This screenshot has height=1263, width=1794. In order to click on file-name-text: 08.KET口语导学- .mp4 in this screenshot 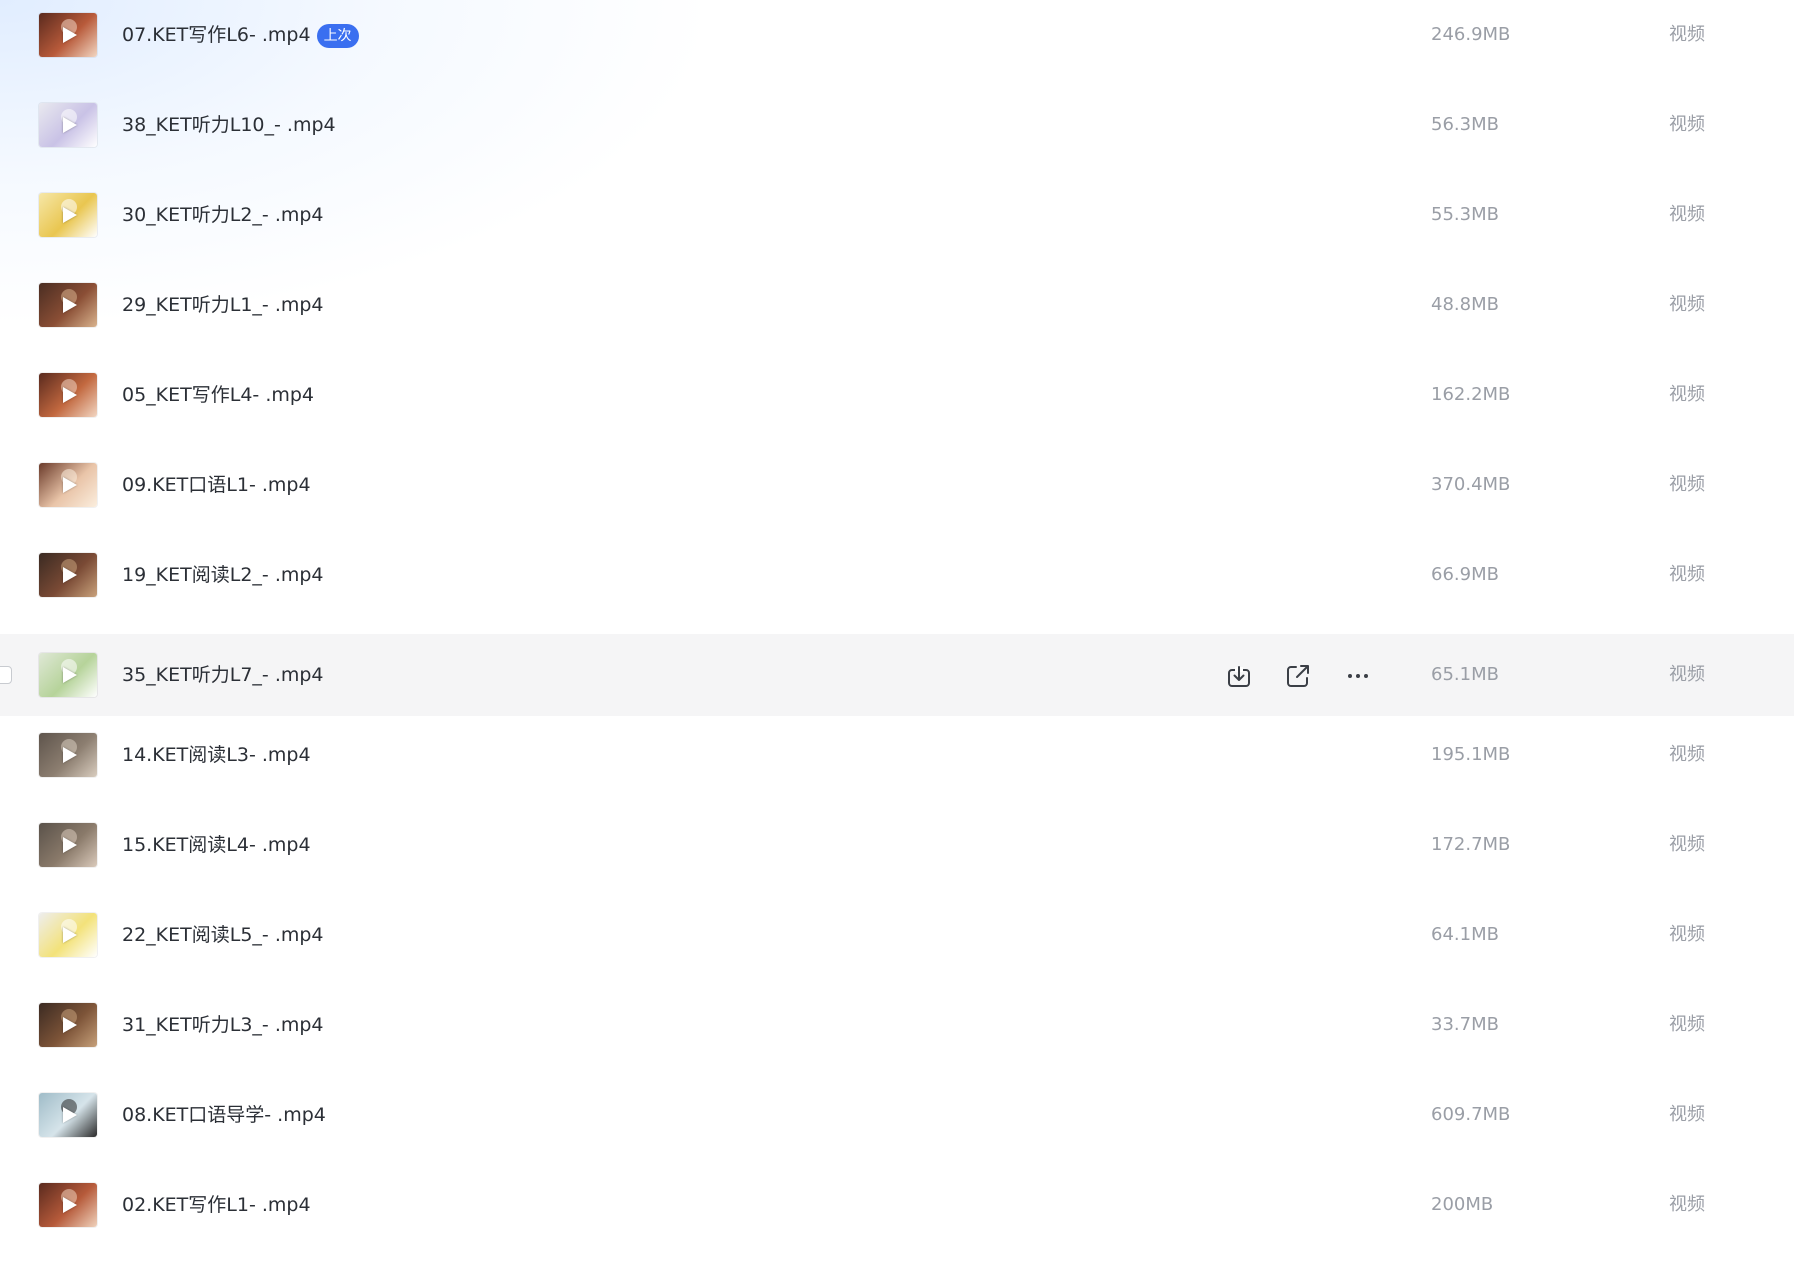, I will do `click(224, 1115)`.